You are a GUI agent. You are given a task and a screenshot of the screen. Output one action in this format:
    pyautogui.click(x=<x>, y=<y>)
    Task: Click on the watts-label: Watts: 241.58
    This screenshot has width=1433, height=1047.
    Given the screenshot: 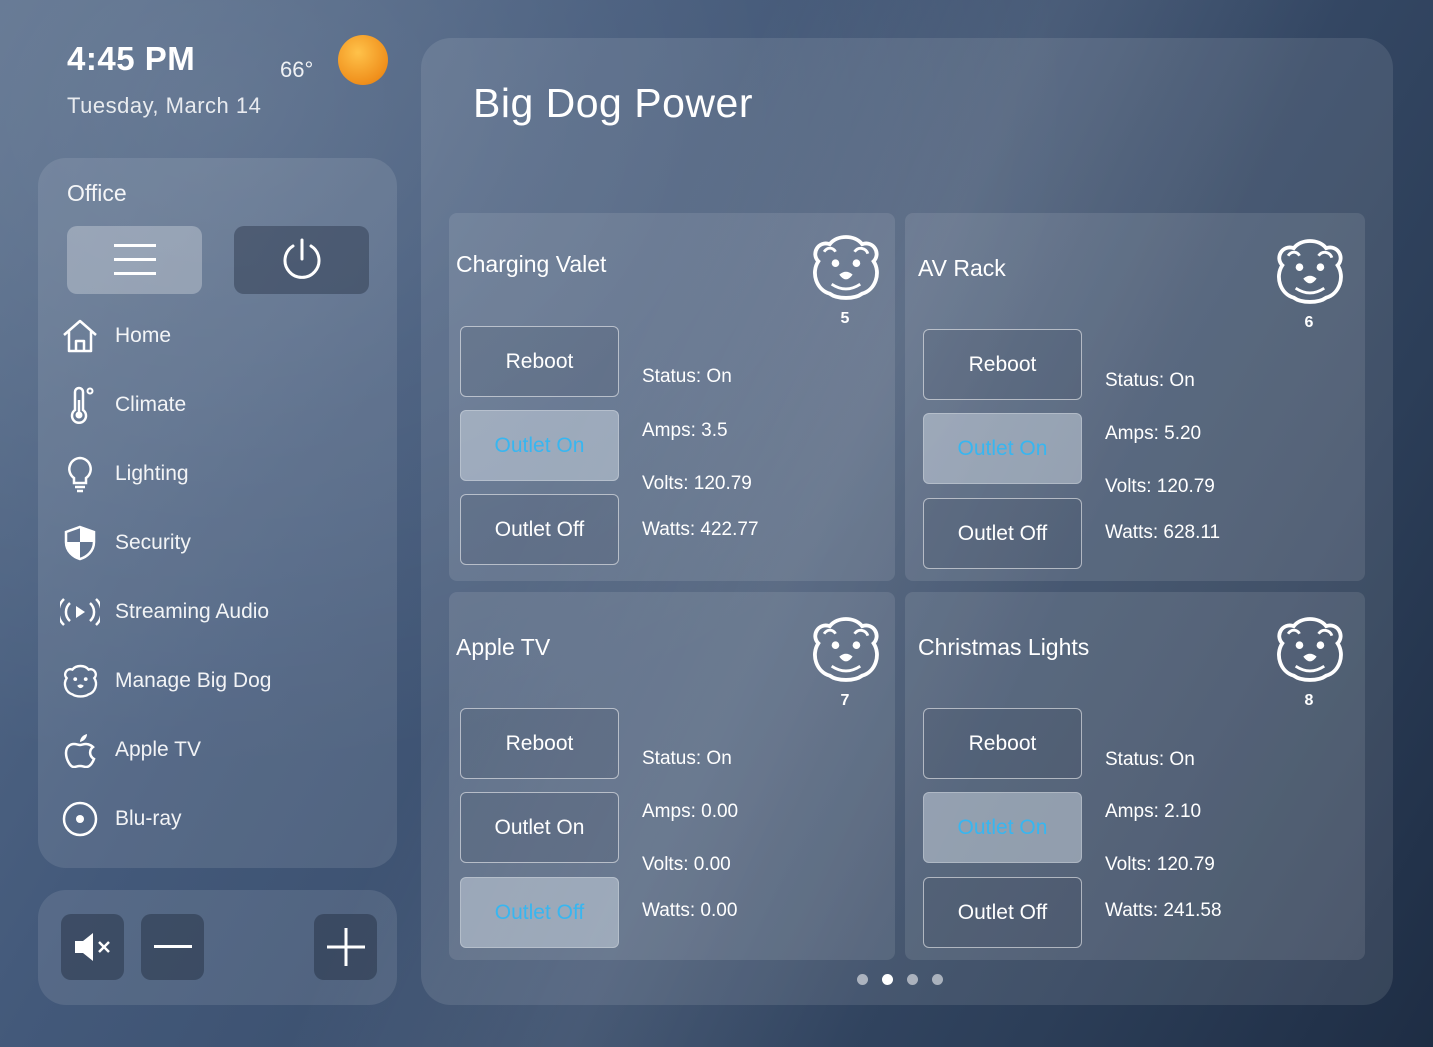 What is the action you would take?
    pyautogui.click(x=1163, y=910)
    